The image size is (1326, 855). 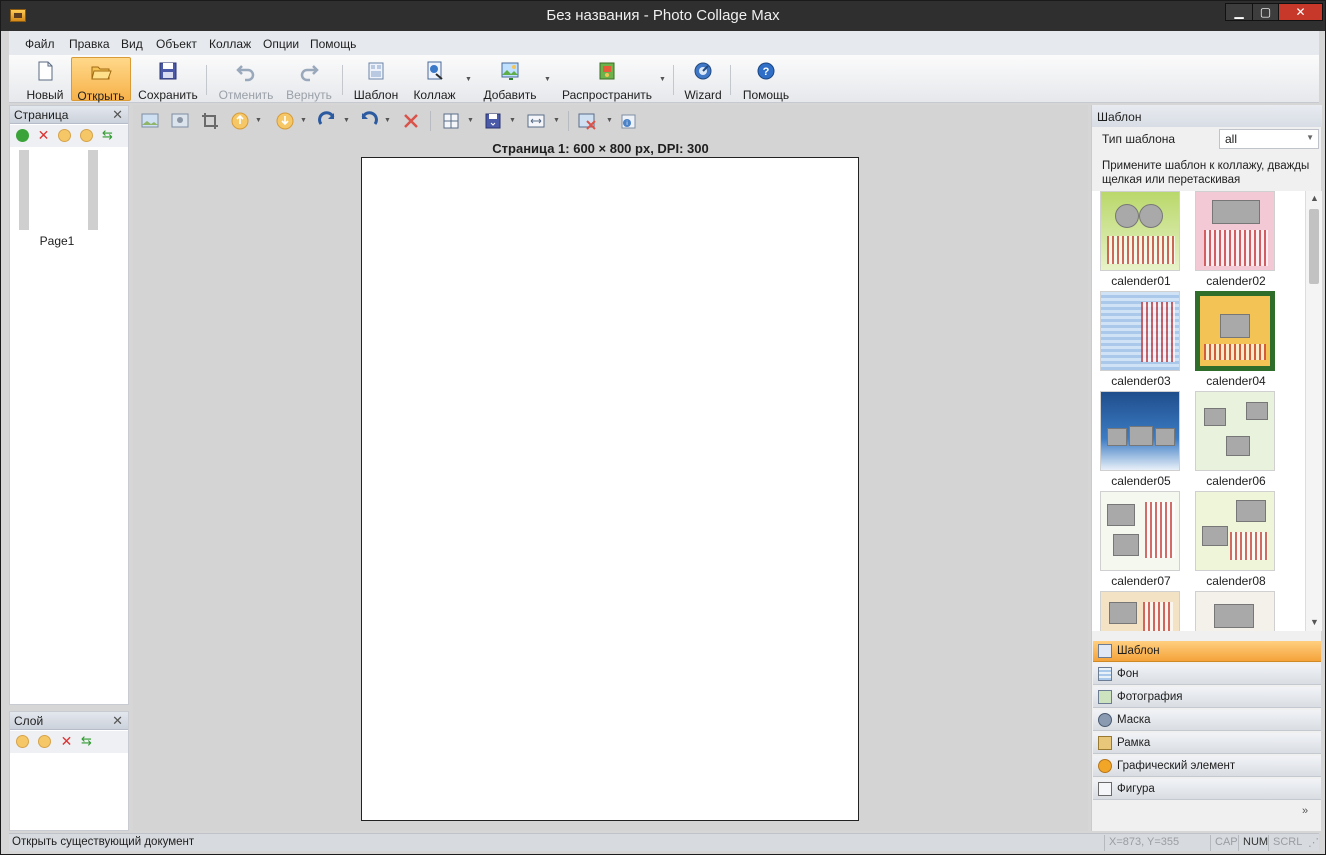 I want to click on page-thumbnail, so click(x=58, y=190).